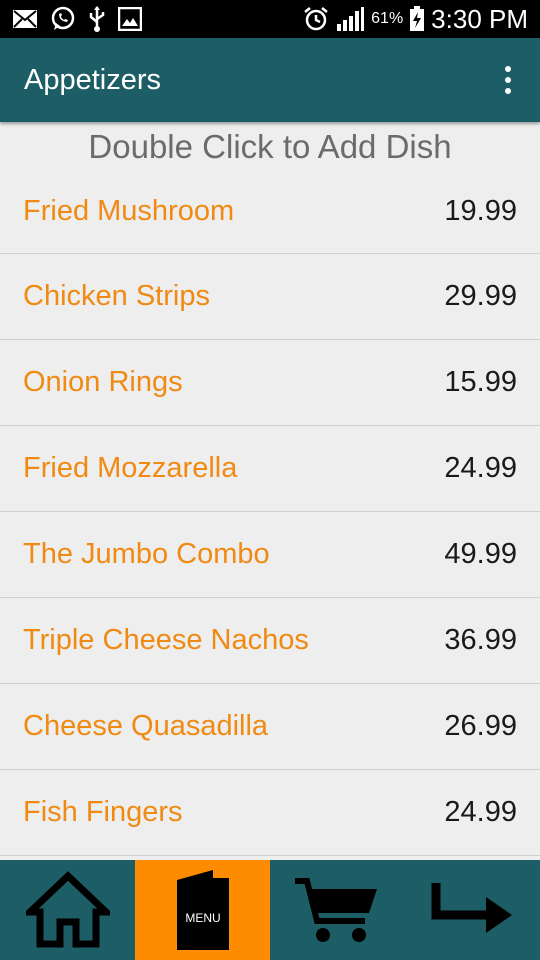 The height and width of the screenshot is (960, 540). I want to click on usb-icon, so click(97, 19).